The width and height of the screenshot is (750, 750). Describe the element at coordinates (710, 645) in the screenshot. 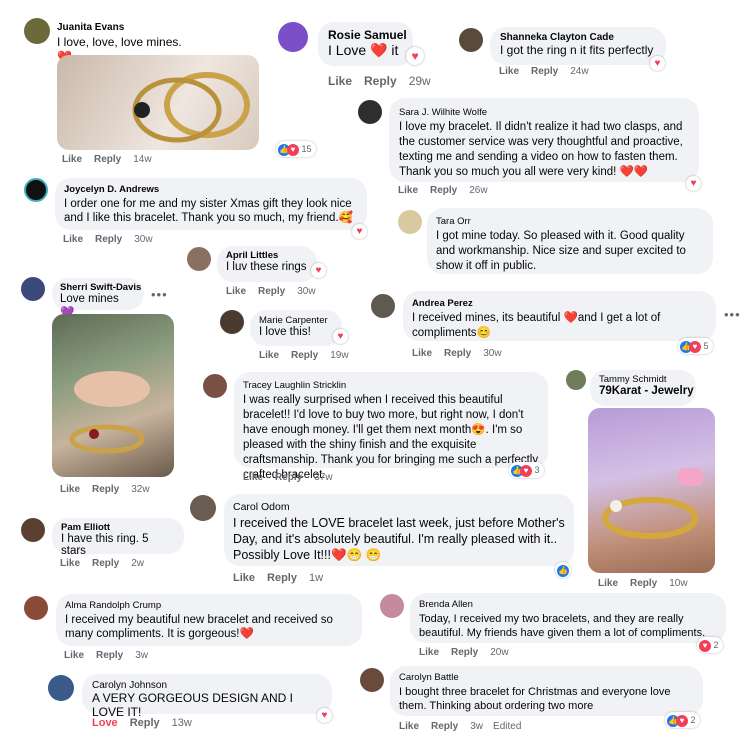

I see `reaction-summary: ♥ 2` at that location.